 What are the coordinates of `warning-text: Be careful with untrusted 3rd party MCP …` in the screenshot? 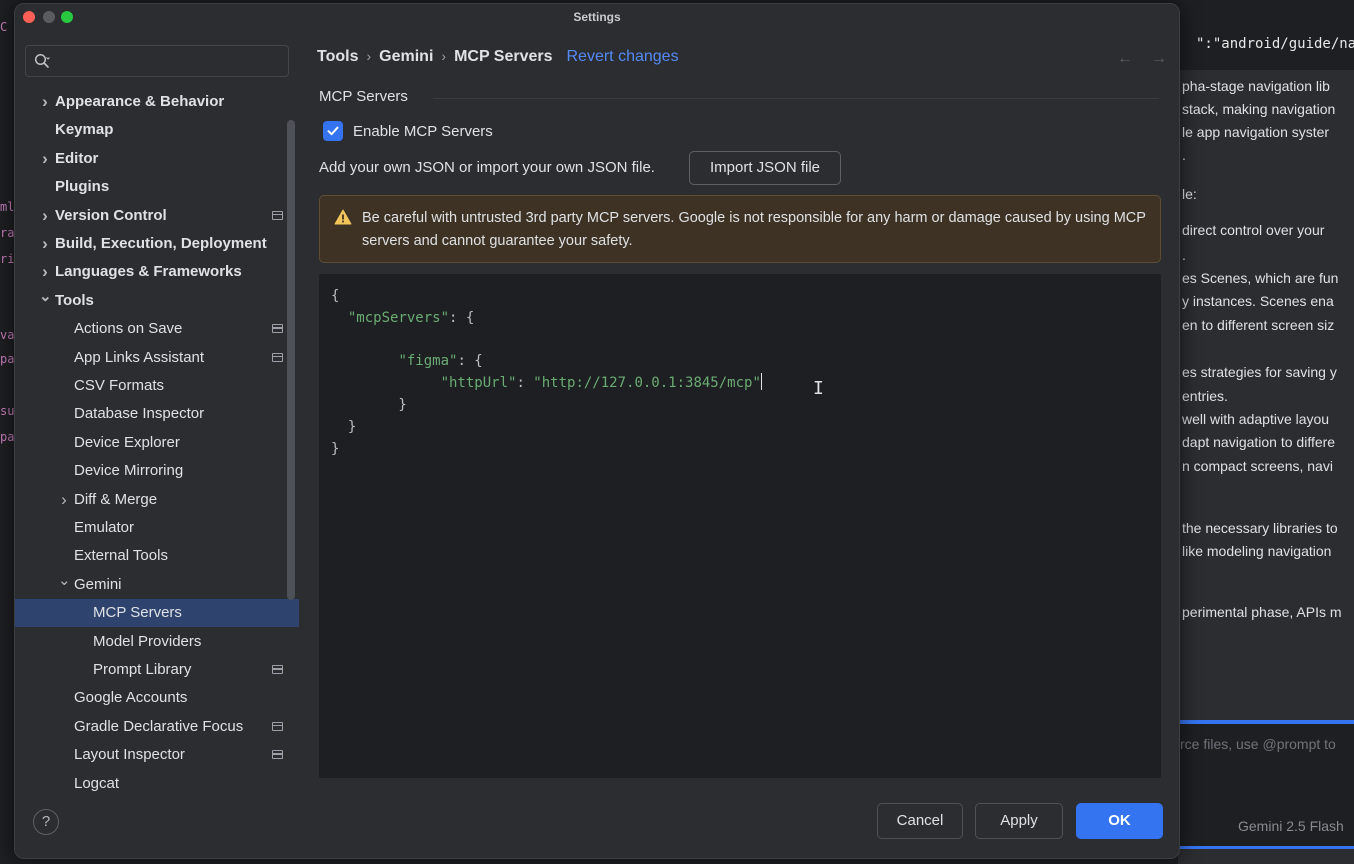 It's located at (754, 229).